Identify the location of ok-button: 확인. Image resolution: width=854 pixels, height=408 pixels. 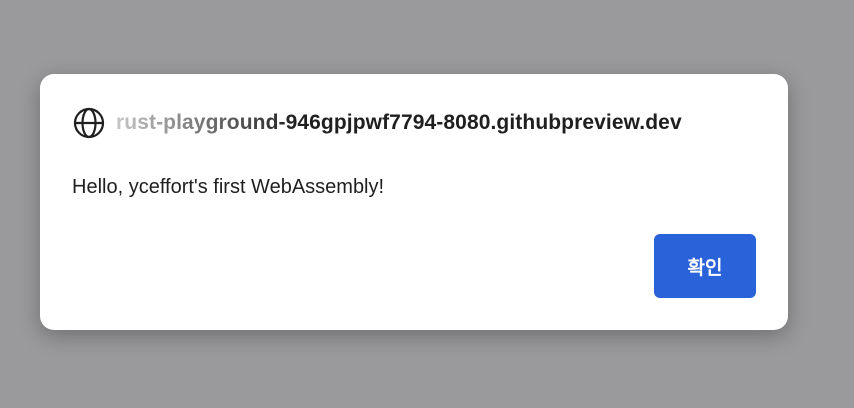
(705, 266).